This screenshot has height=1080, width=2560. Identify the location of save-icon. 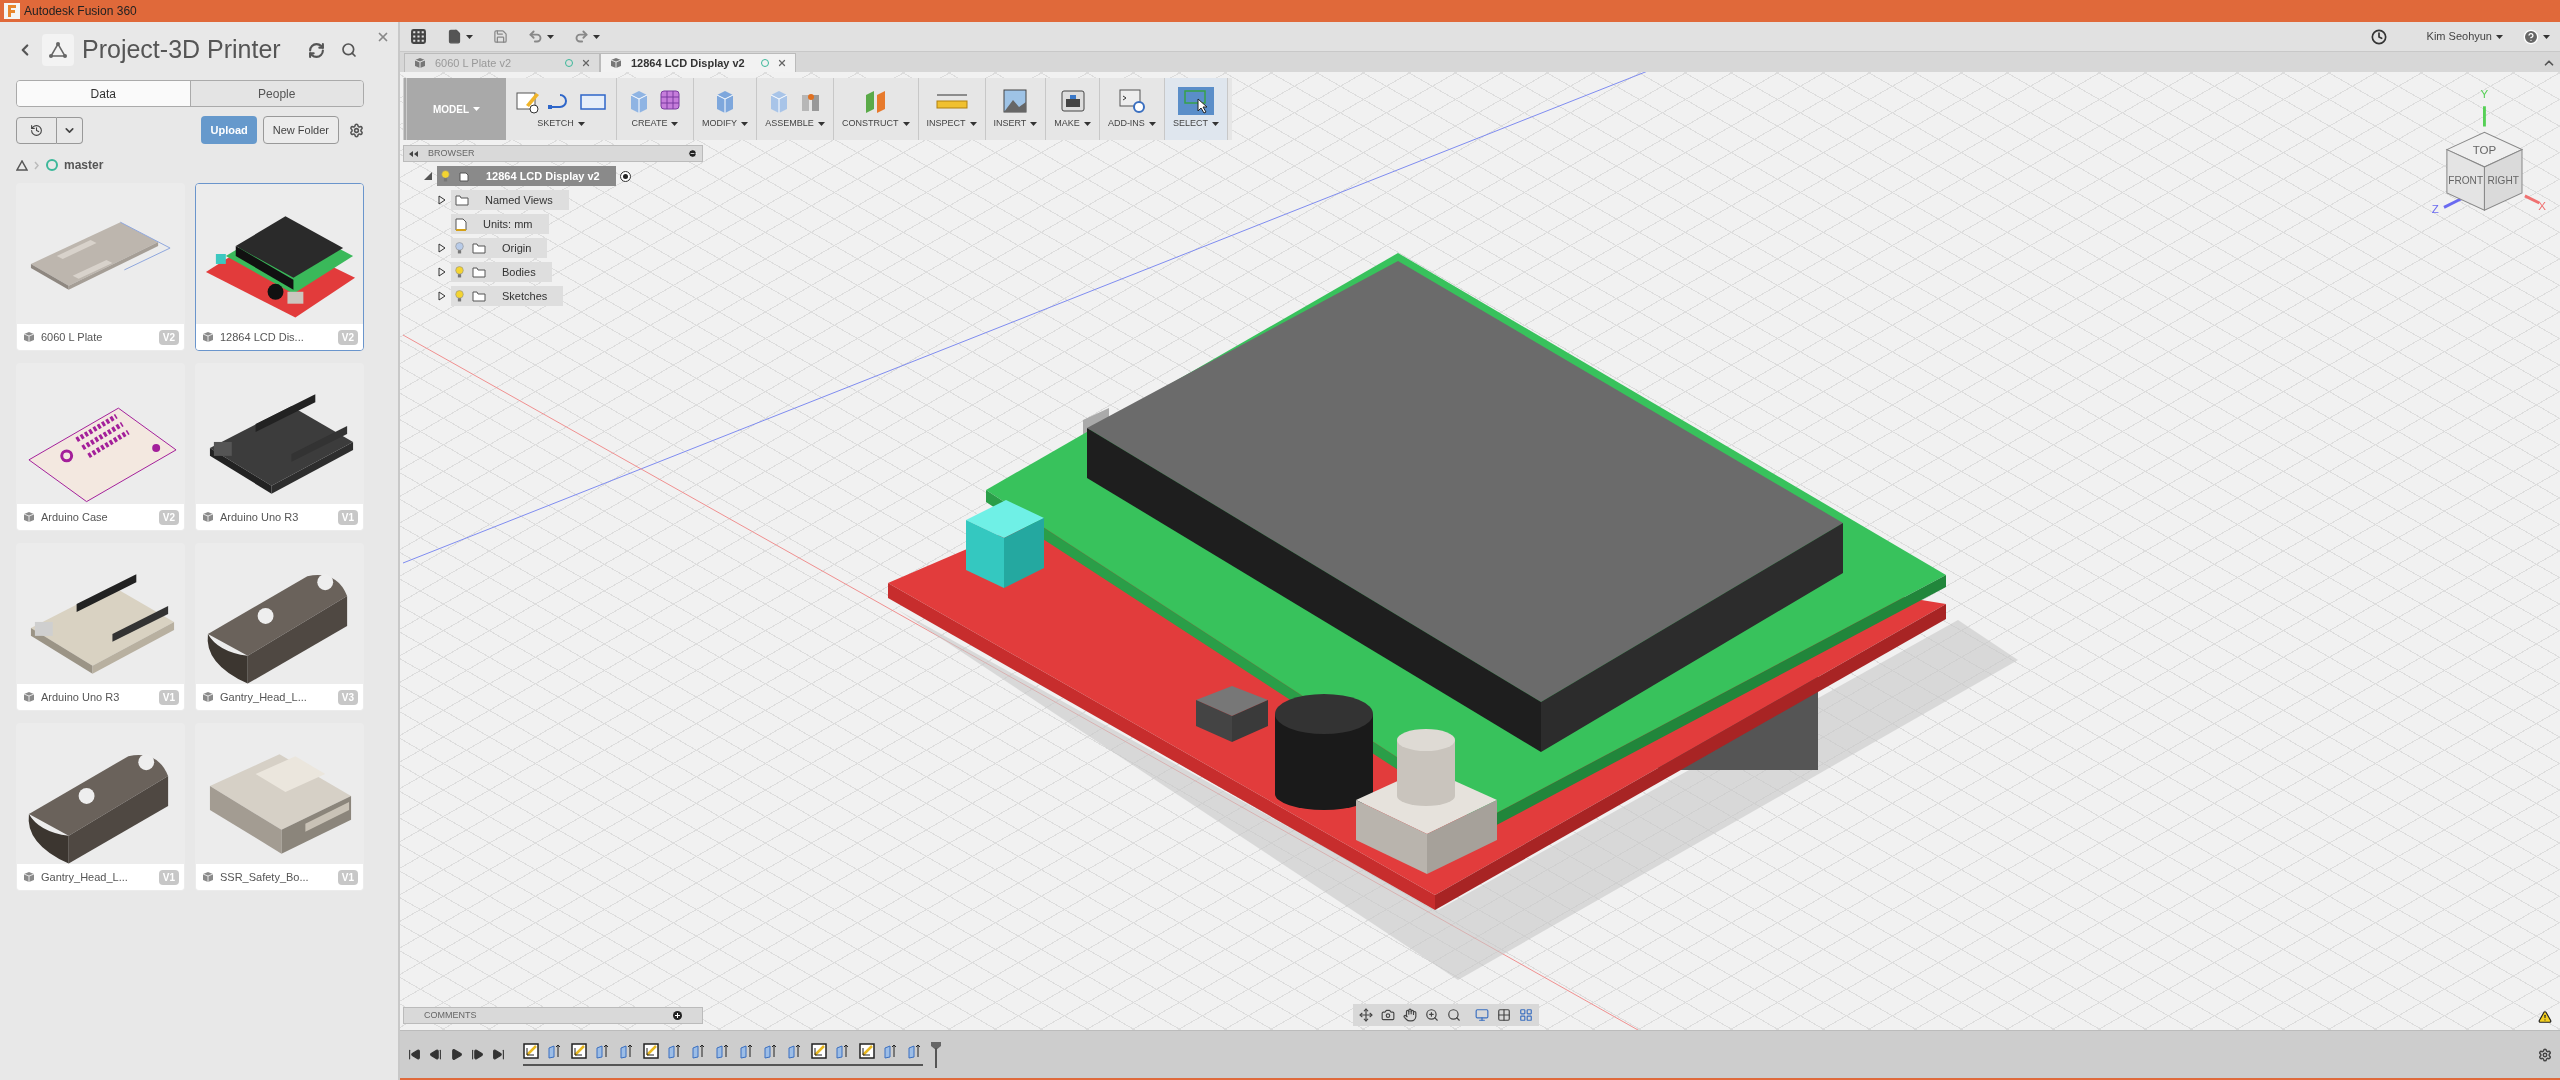
(500, 36).